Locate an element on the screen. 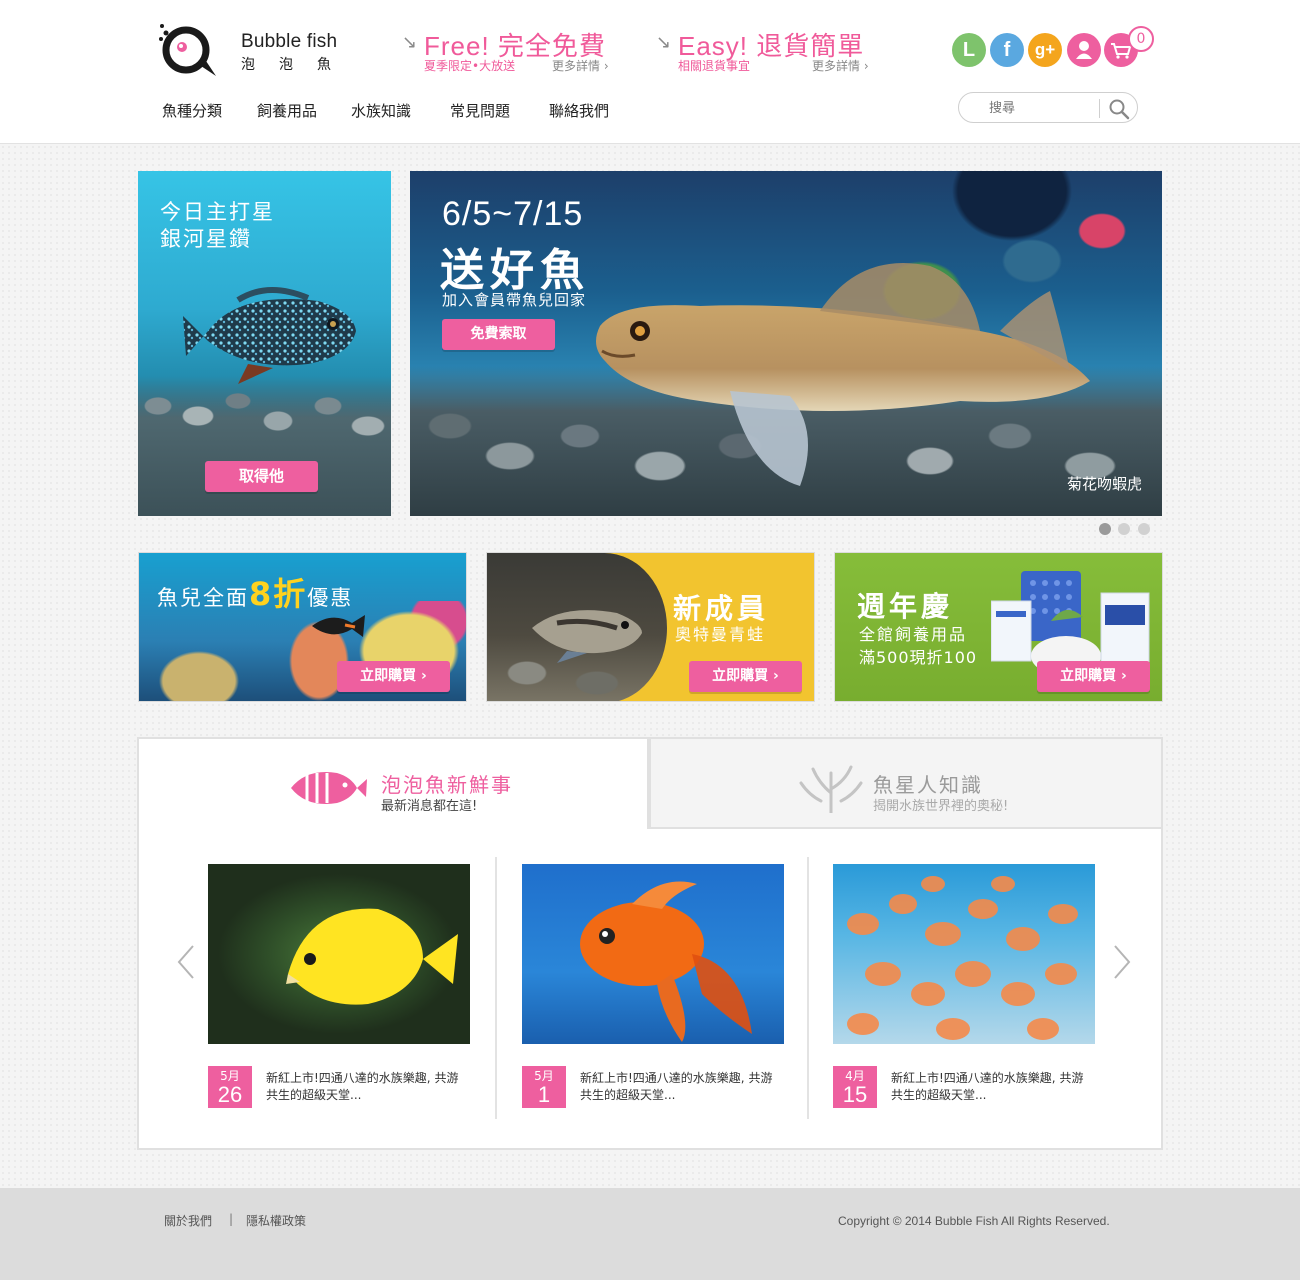  banner-subtitle: 奧特曼青蛙 is located at coordinates (720, 634).